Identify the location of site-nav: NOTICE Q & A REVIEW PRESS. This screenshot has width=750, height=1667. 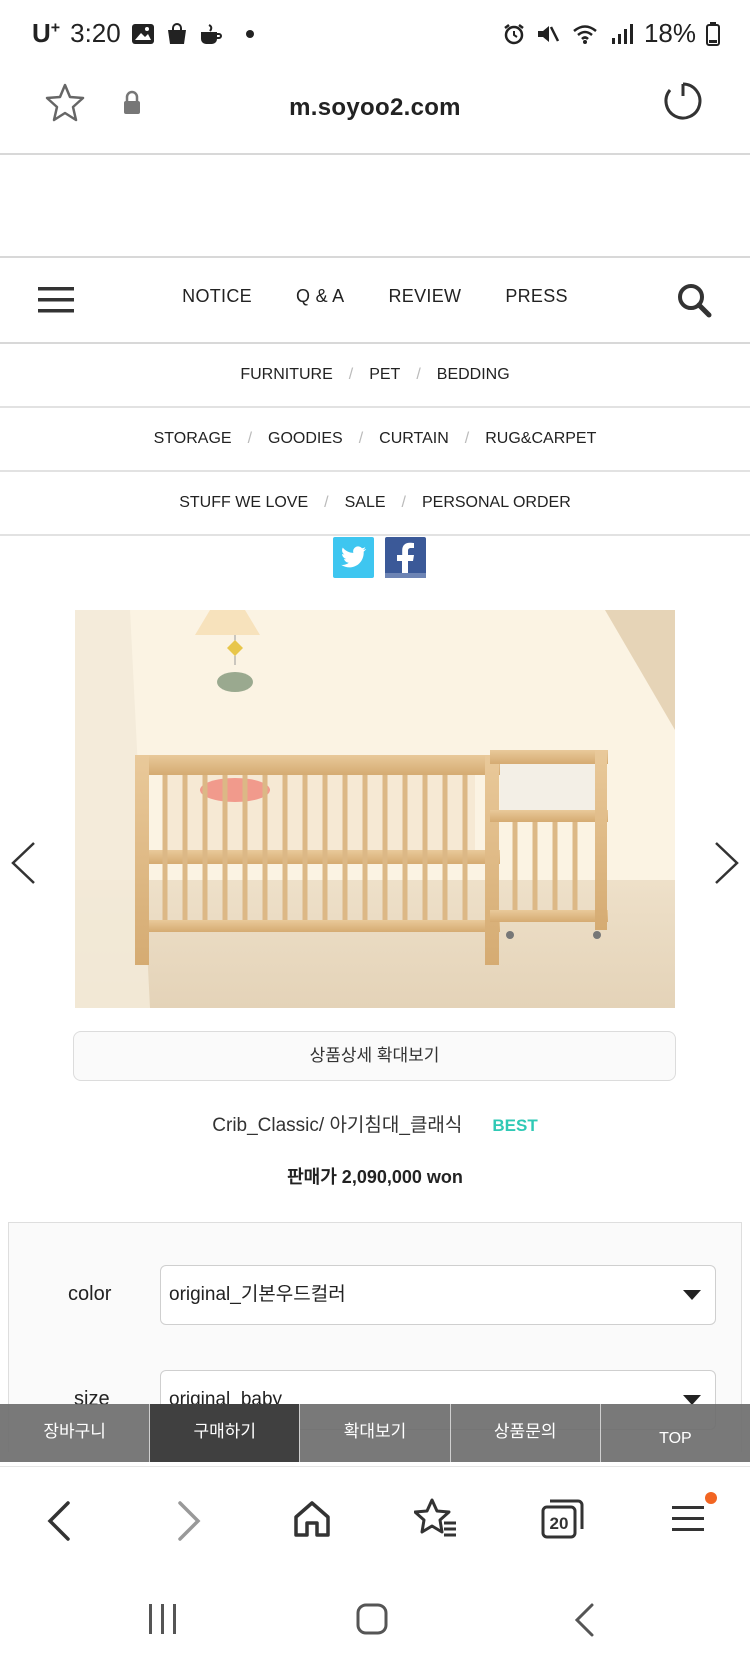
(375, 300).